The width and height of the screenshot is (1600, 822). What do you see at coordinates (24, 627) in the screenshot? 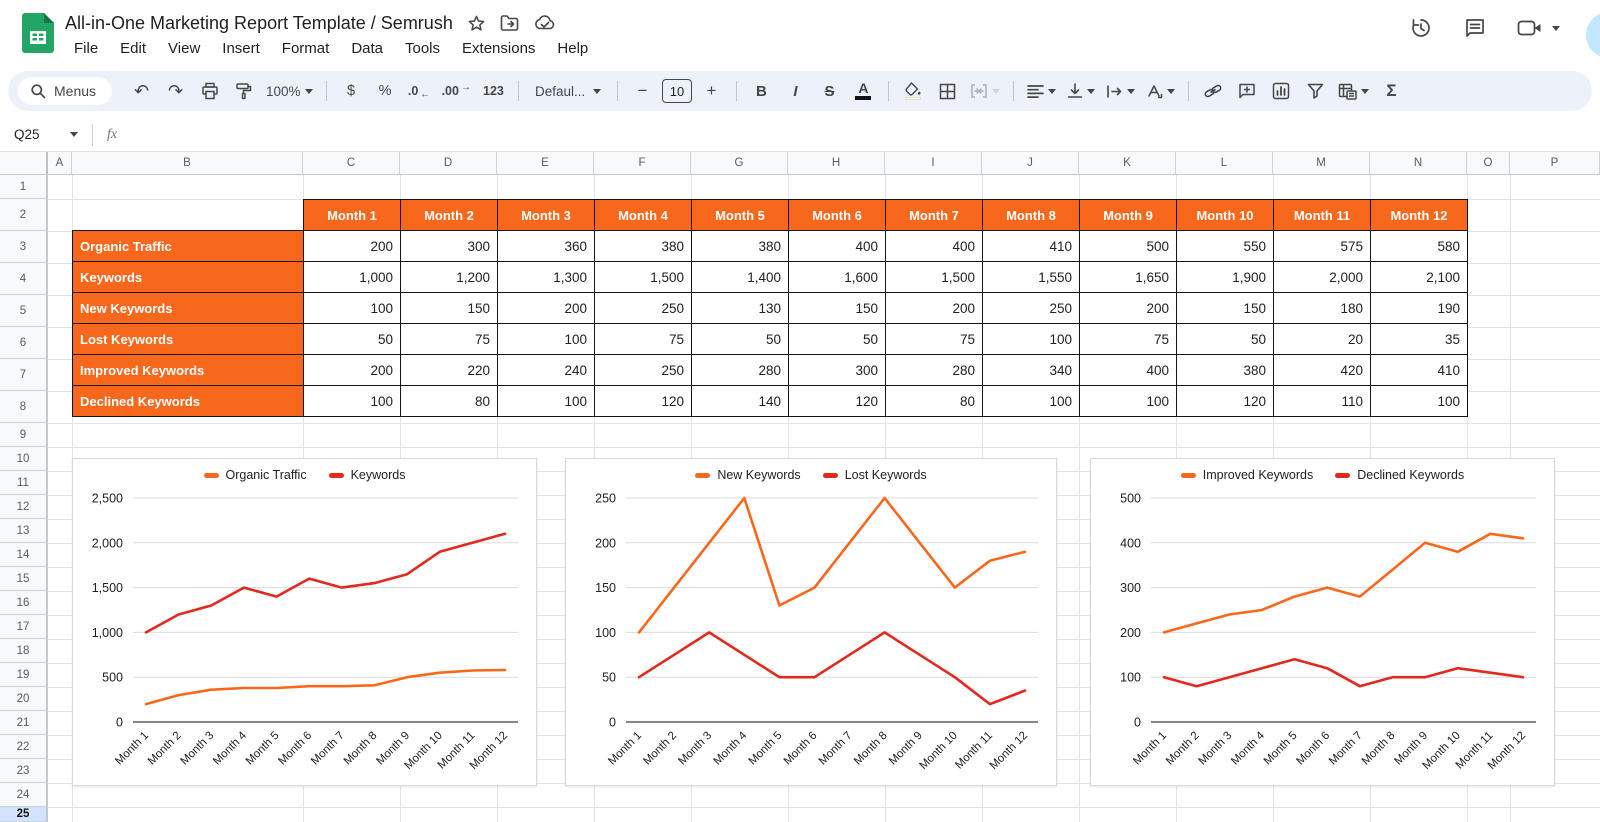
I see `row-header-17: 17` at bounding box center [24, 627].